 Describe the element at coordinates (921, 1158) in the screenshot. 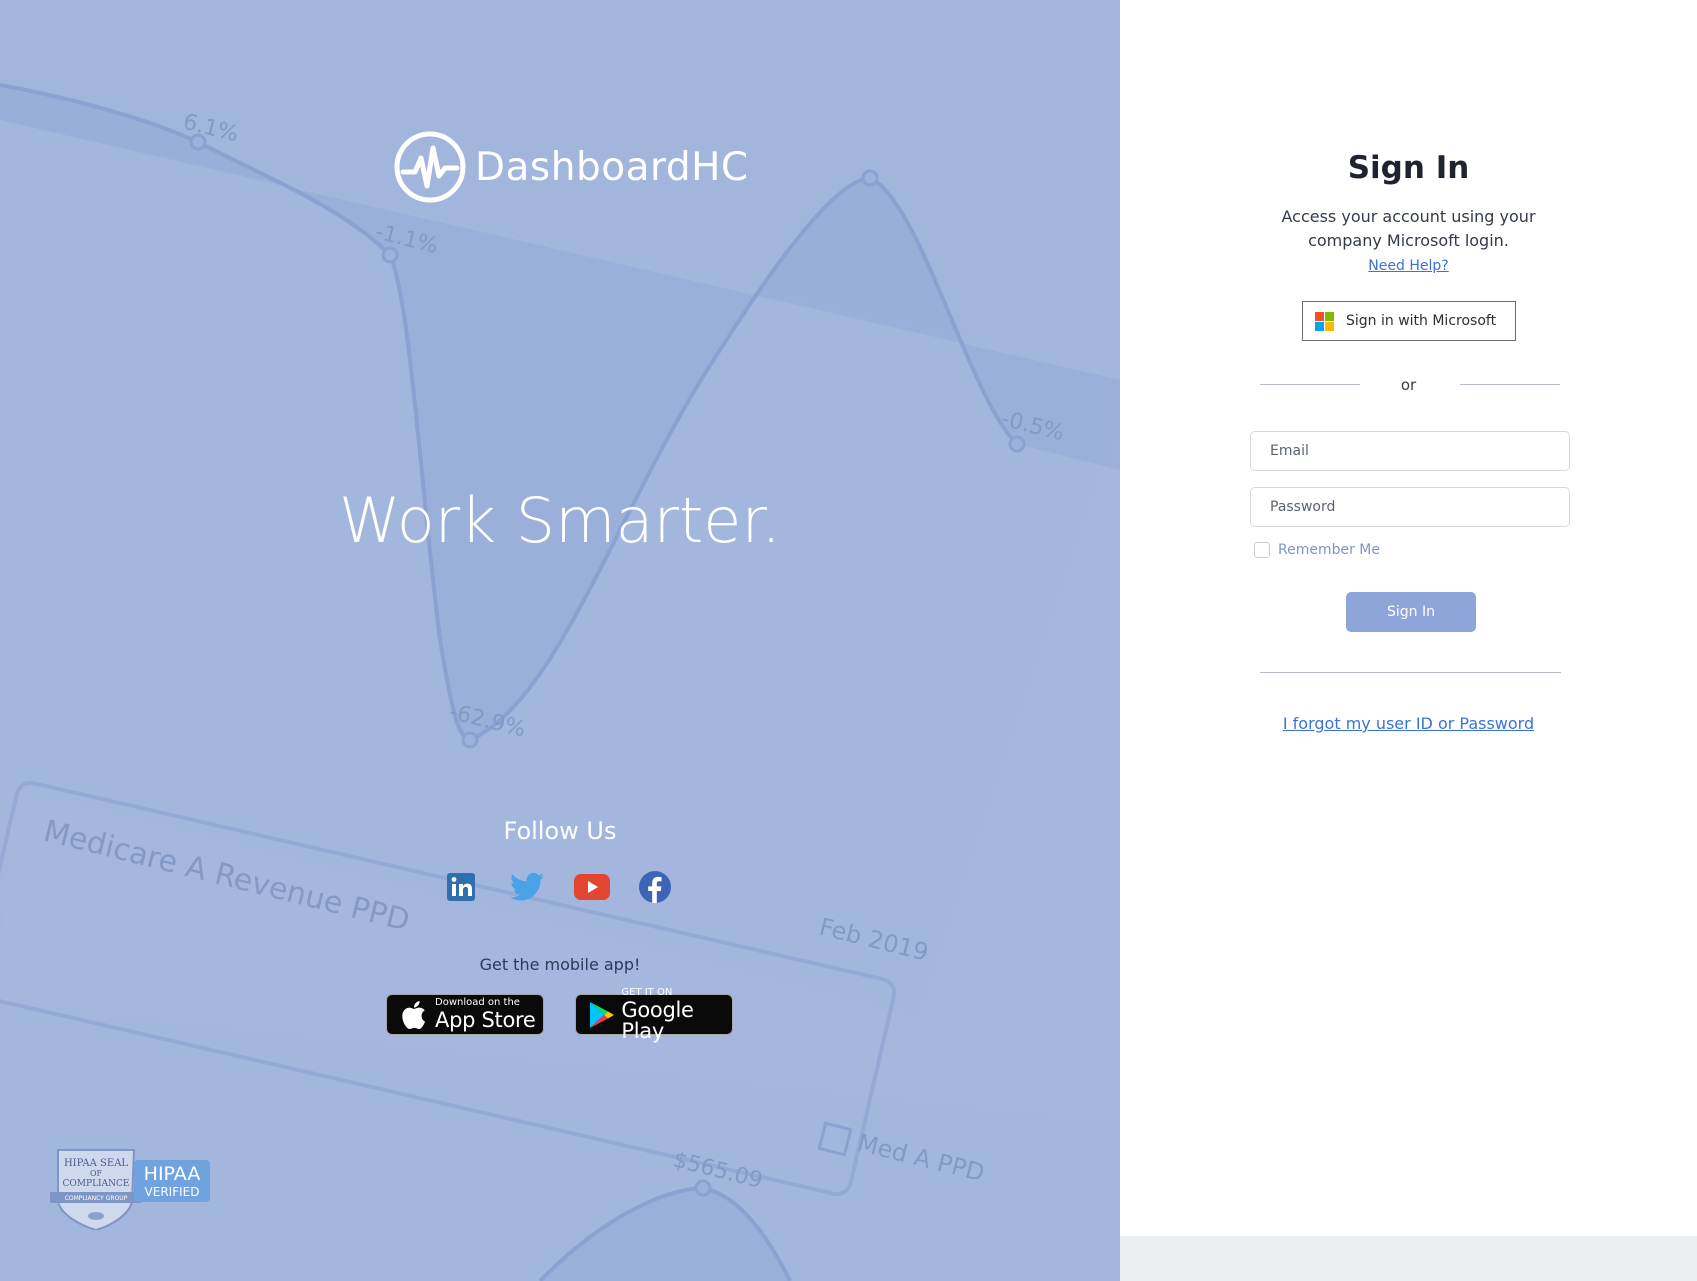

I see `bg-label-med-a: Med A PPD` at that location.